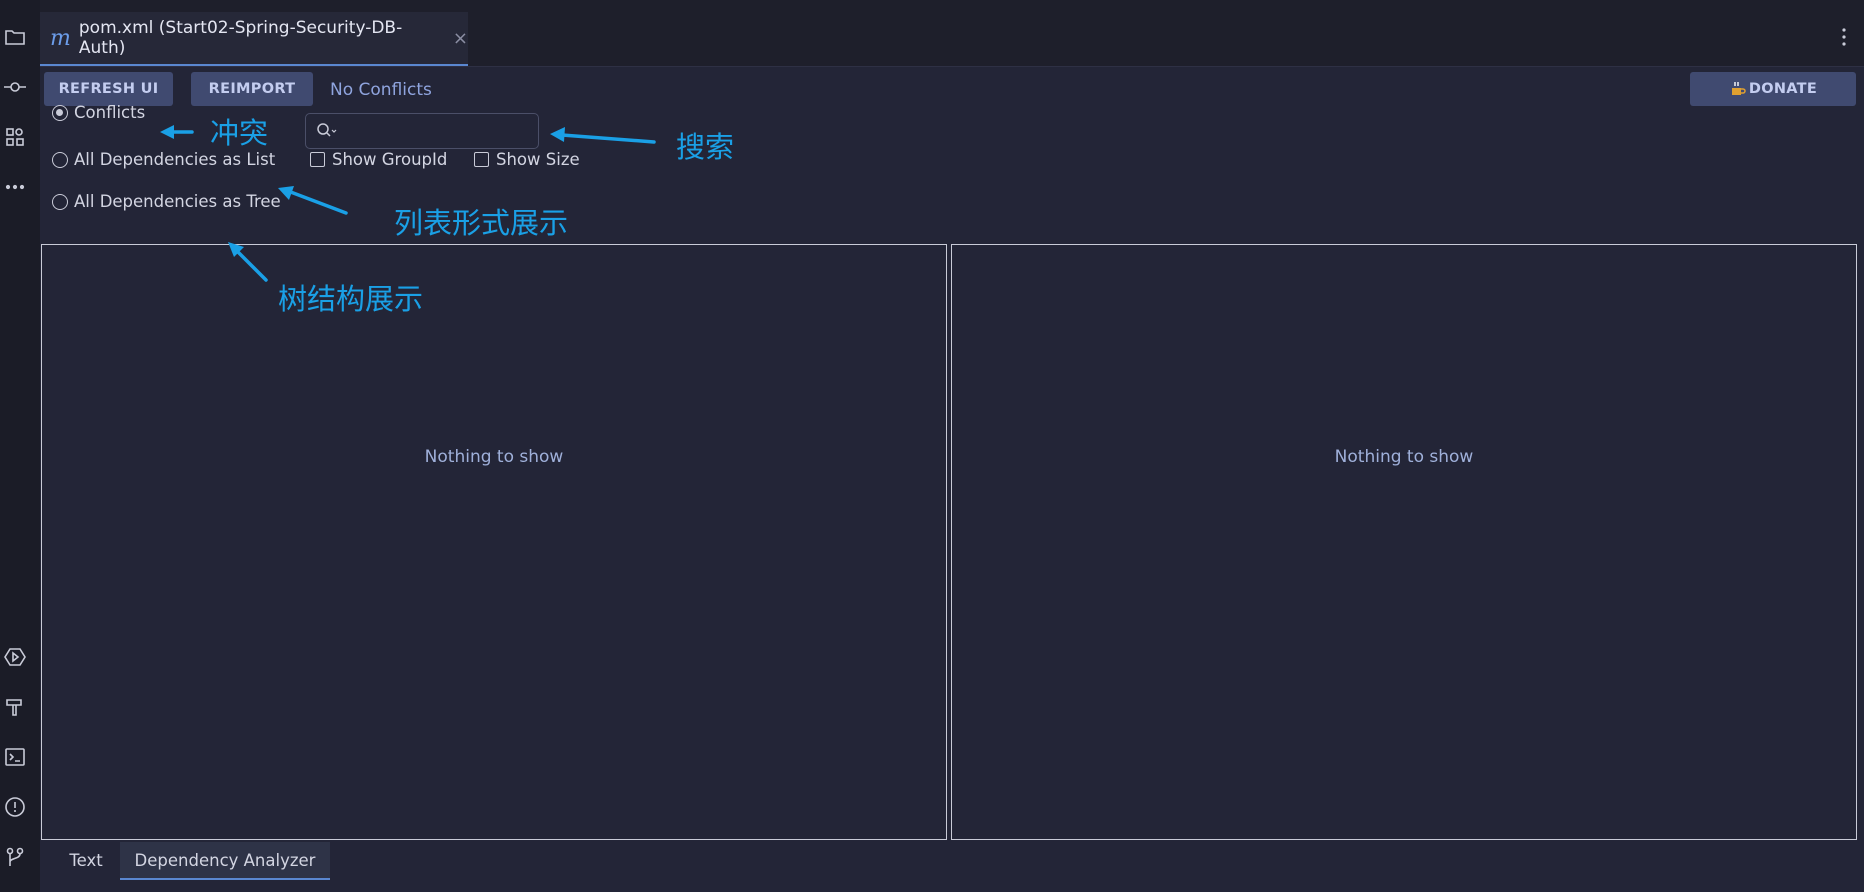 The image size is (1864, 892). Describe the element at coordinates (952, 91) in the screenshot. I see `analyzer-toolbar: REFRESH UI REIMPORT No Conflicts DONATE` at that location.